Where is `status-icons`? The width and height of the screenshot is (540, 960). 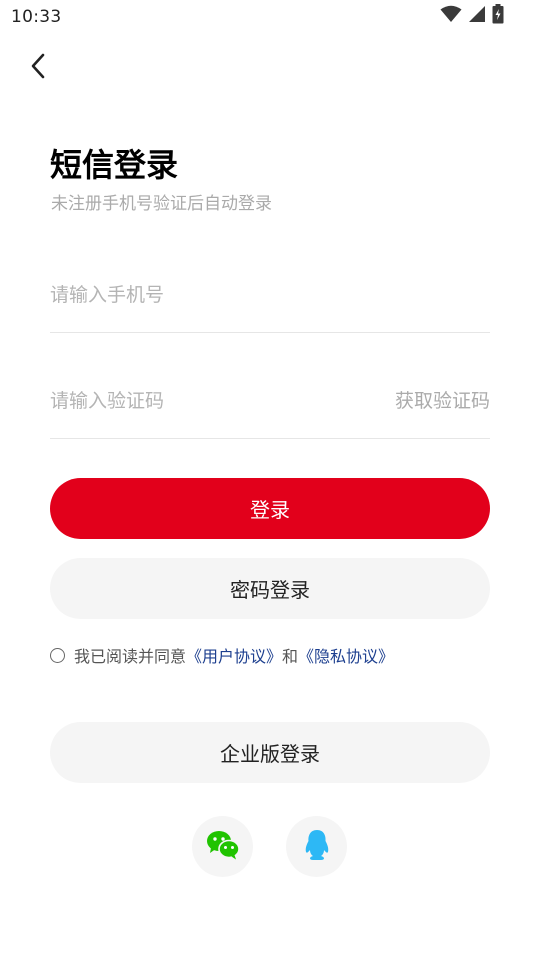 status-icons is located at coordinates (472, 16).